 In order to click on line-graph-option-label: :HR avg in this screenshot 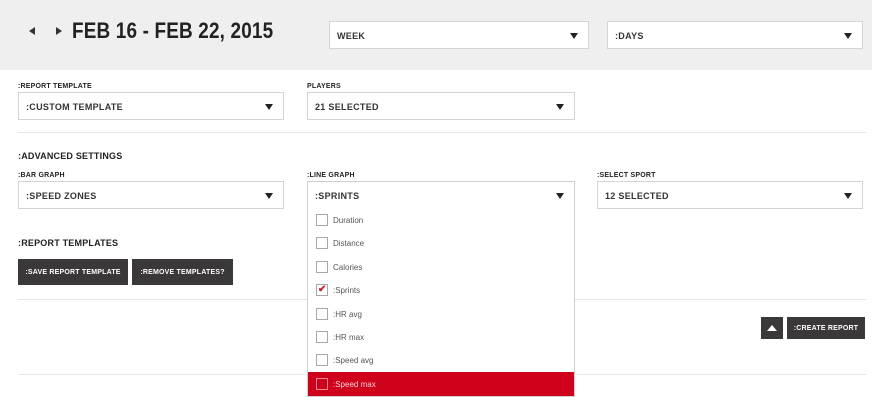, I will do `click(347, 314)`.